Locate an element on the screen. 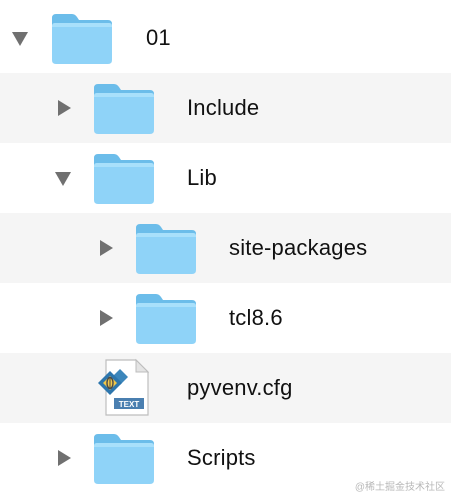  tree-item-label: Lib is located at coordinates (202, 177).